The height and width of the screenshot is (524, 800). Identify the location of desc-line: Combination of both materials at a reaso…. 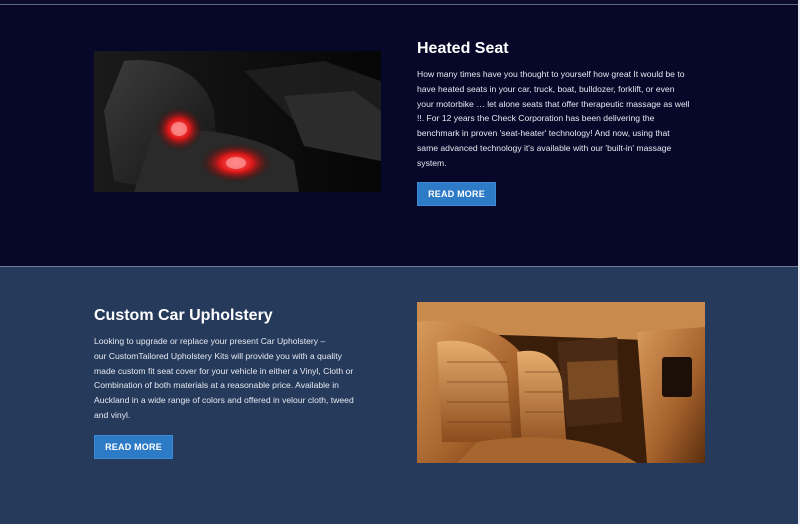
(216, 385).